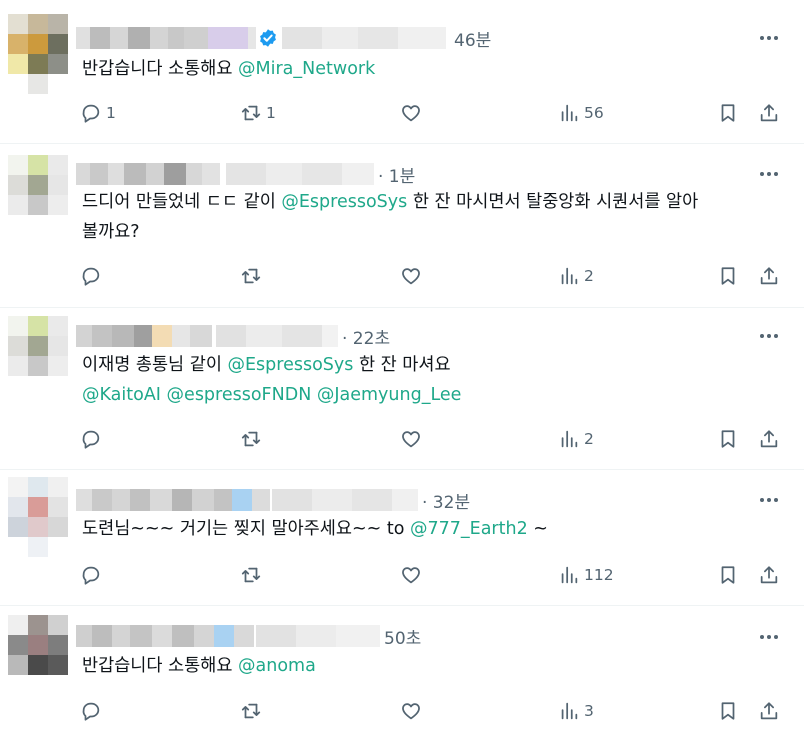 The image size is (804, 738). I want to click on tweet-header: 50초, so click(248, 636).